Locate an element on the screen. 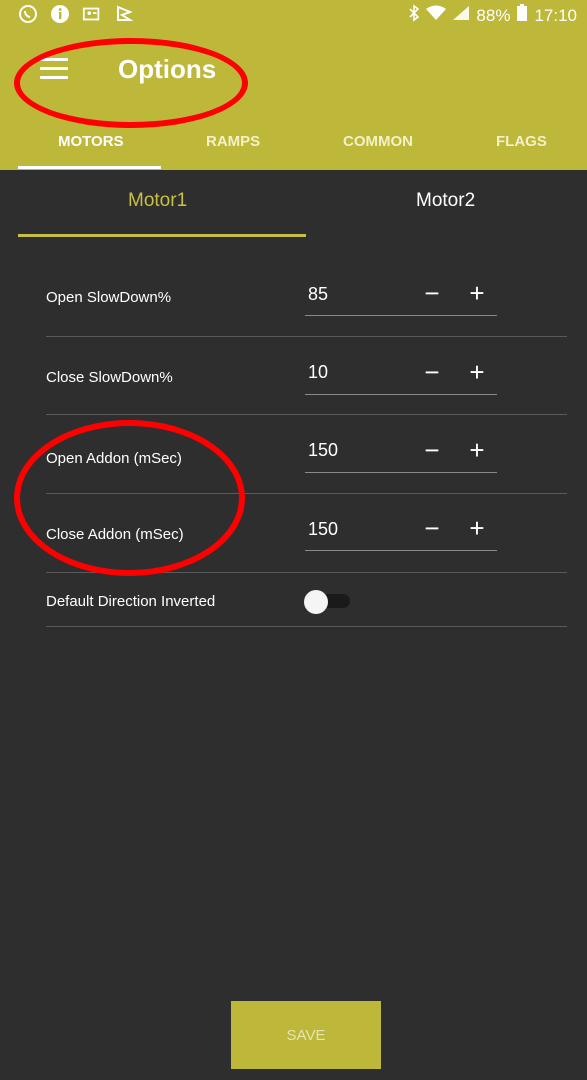 The height and width of the screenshot is (1080, 587). wifi-icon is located at coordinates (436, 15).